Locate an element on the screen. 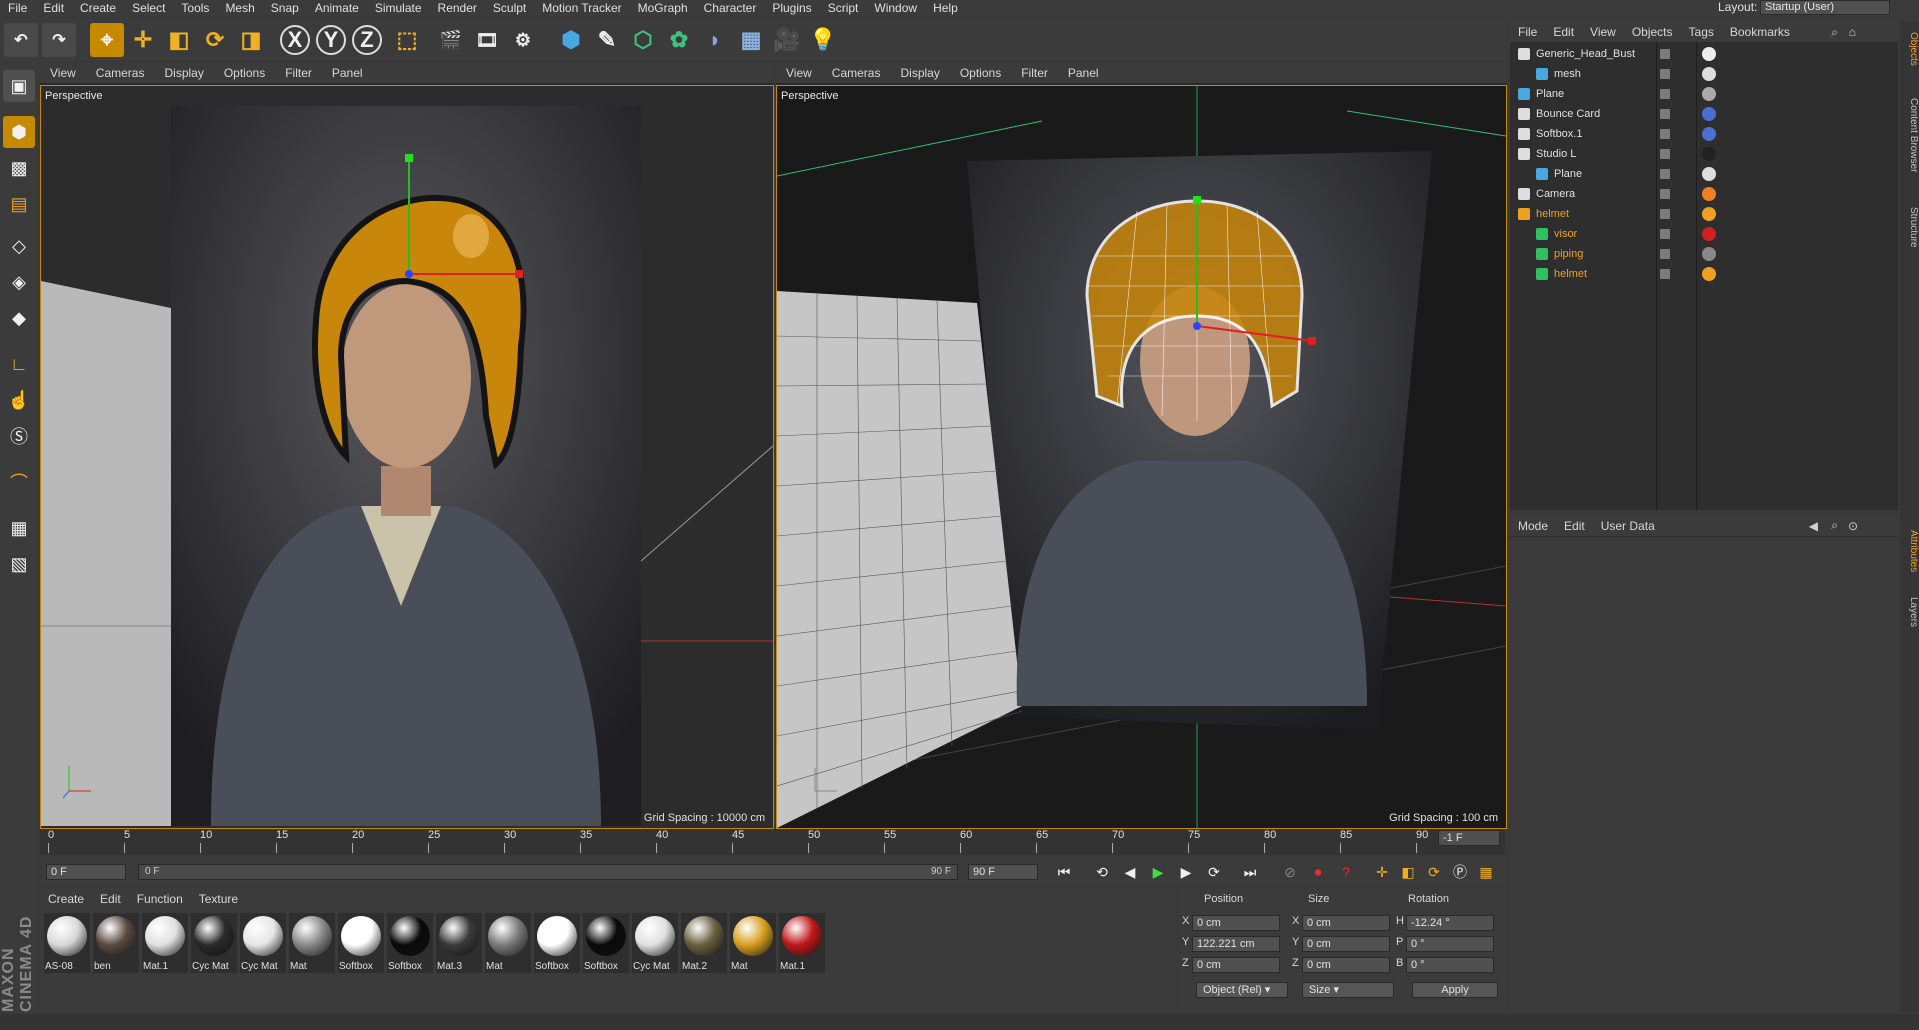 The width and height of the screenshot is (1919, 1030). object-row: Bounce Card is located at coordinates (1704, 114).